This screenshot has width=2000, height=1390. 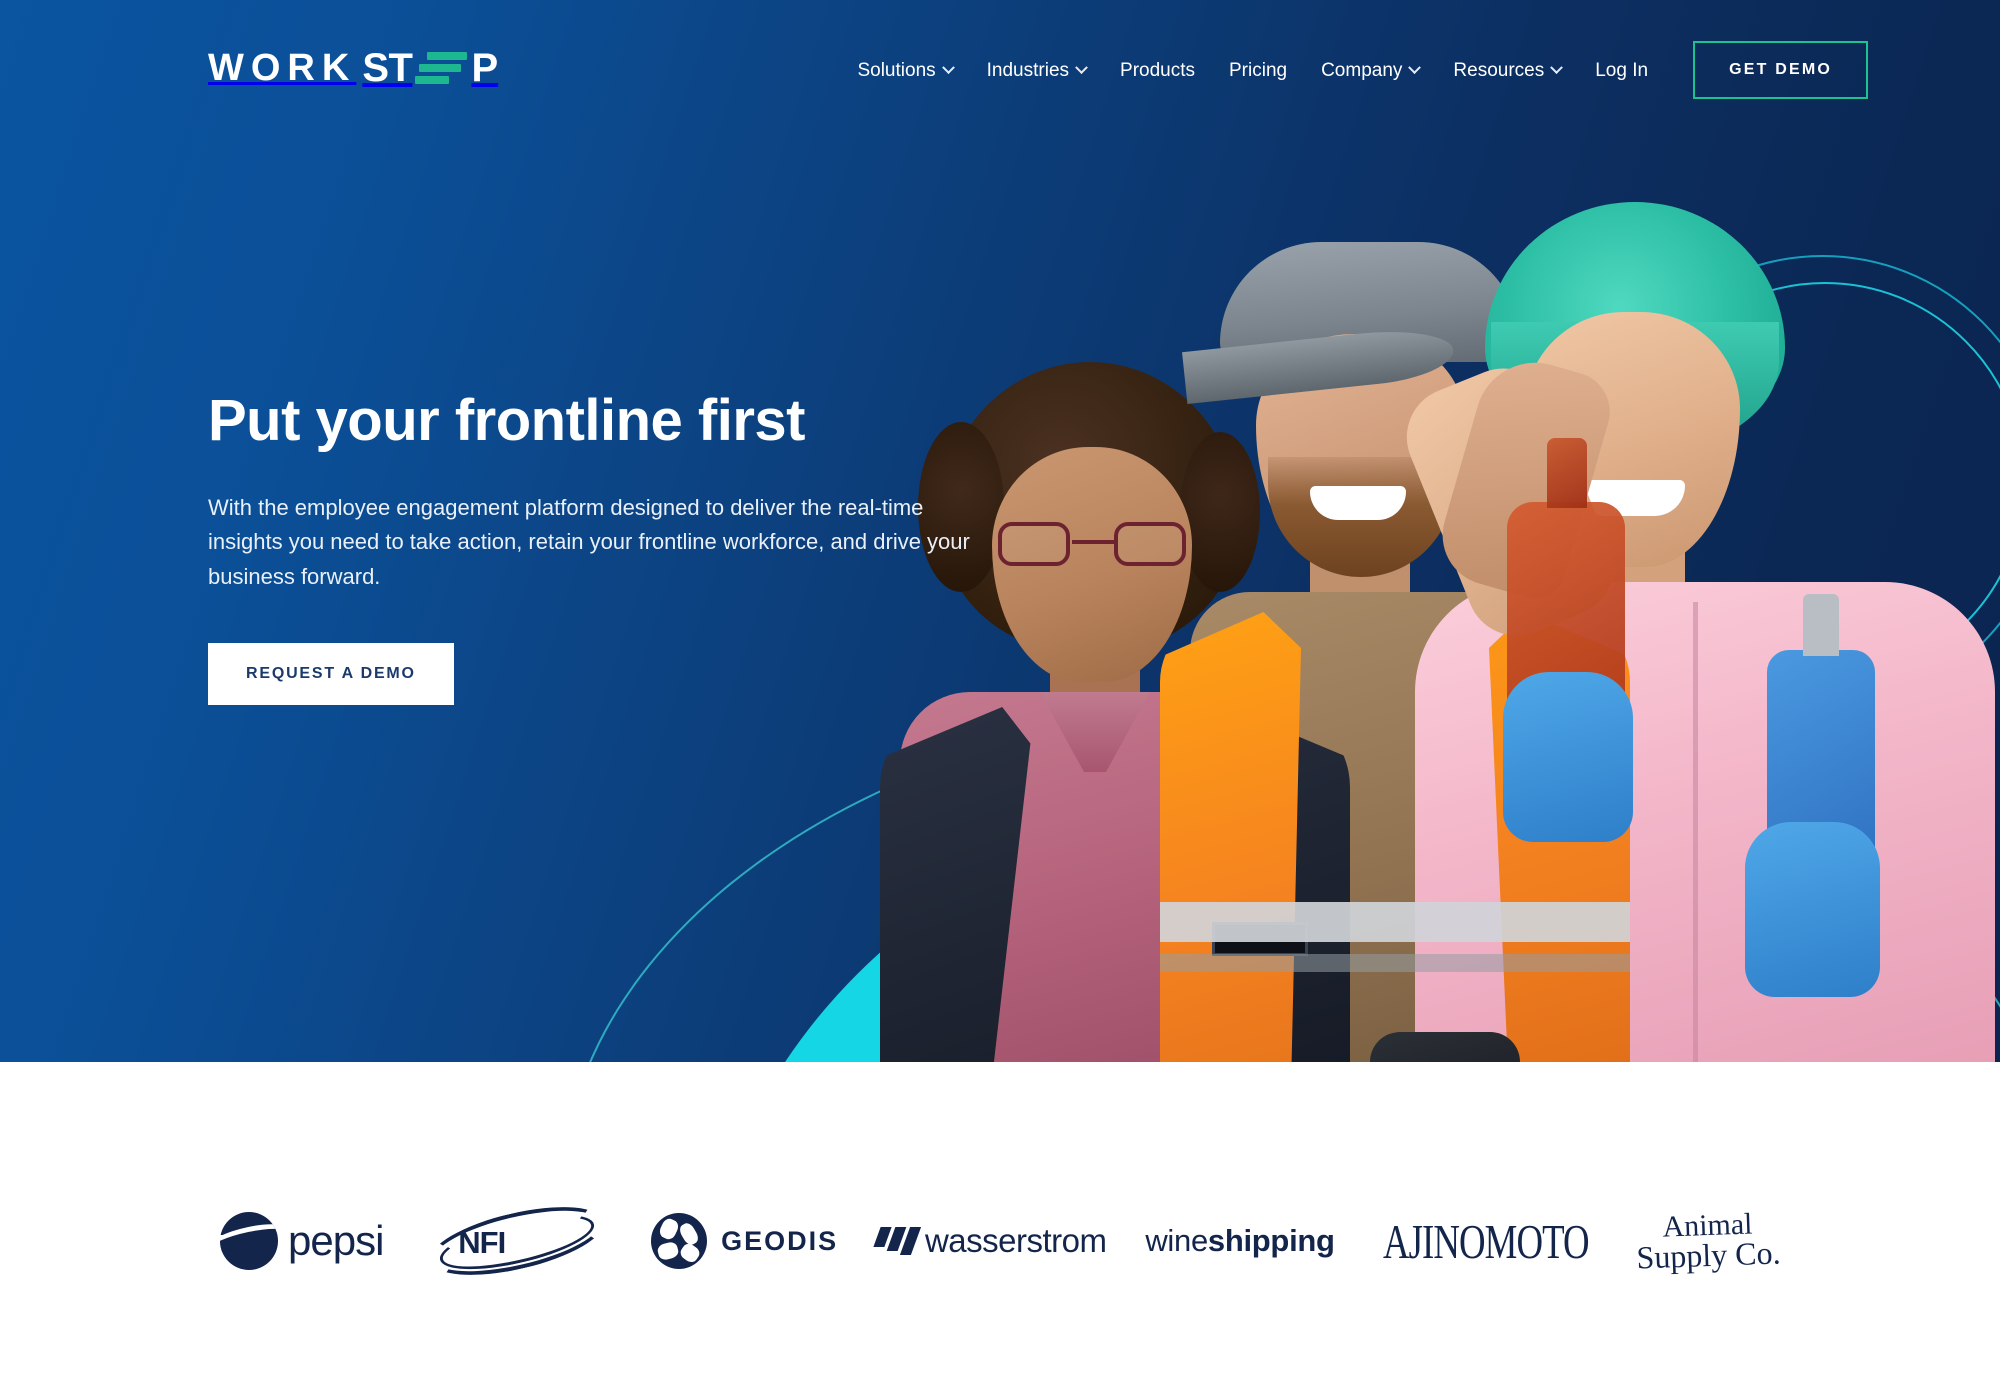 I want to click on nav-label: Resources, so click(x=1499, y=70).